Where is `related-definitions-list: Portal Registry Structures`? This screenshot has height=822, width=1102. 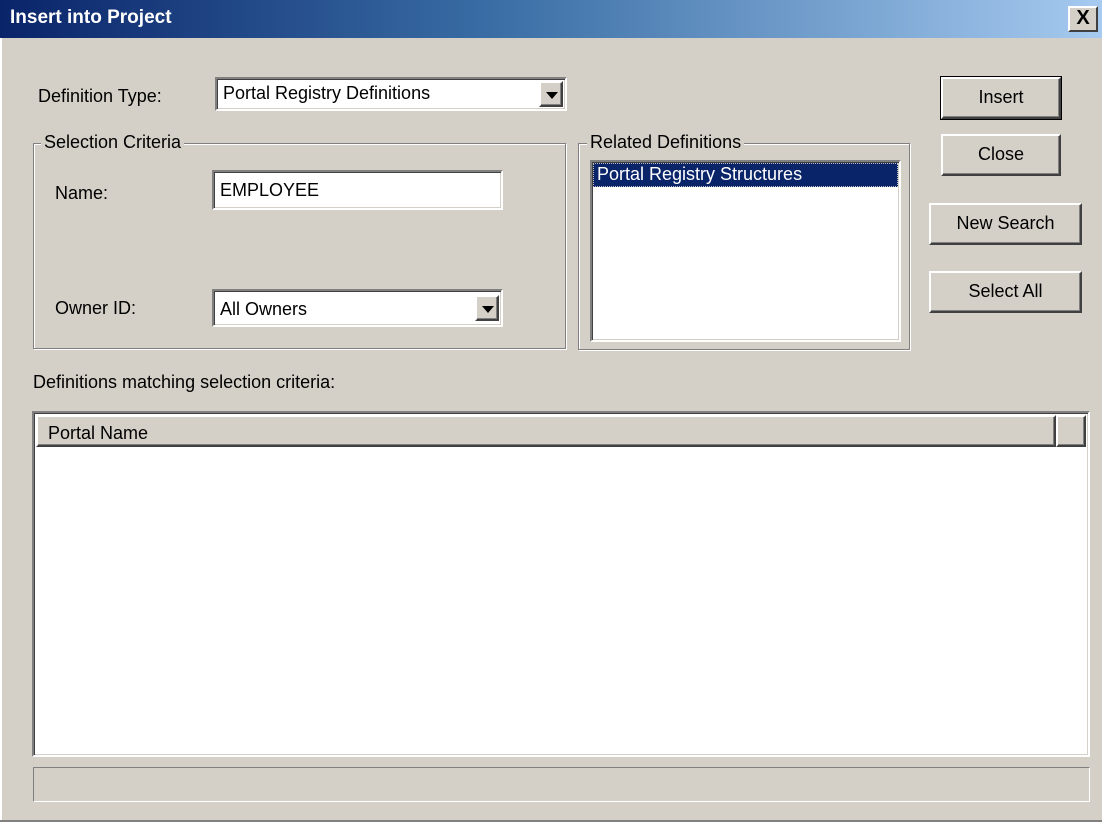
related-definitions-list: Portal Registry Structures is located at coordinates (745, 251).